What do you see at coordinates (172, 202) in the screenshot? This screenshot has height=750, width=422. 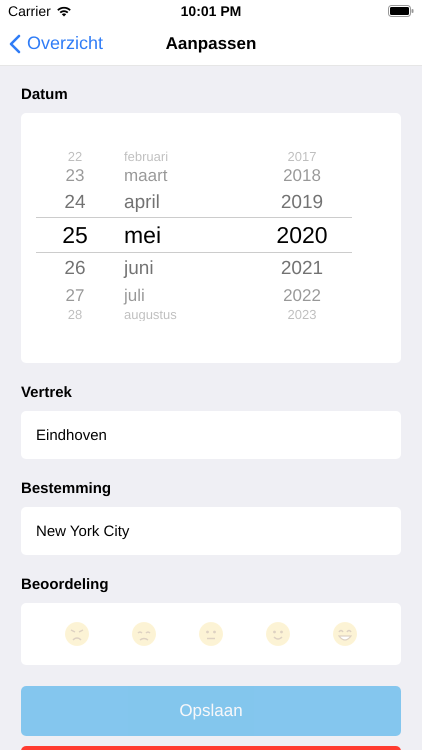 I see `picker-month: april` at bounding box center [172, 202].